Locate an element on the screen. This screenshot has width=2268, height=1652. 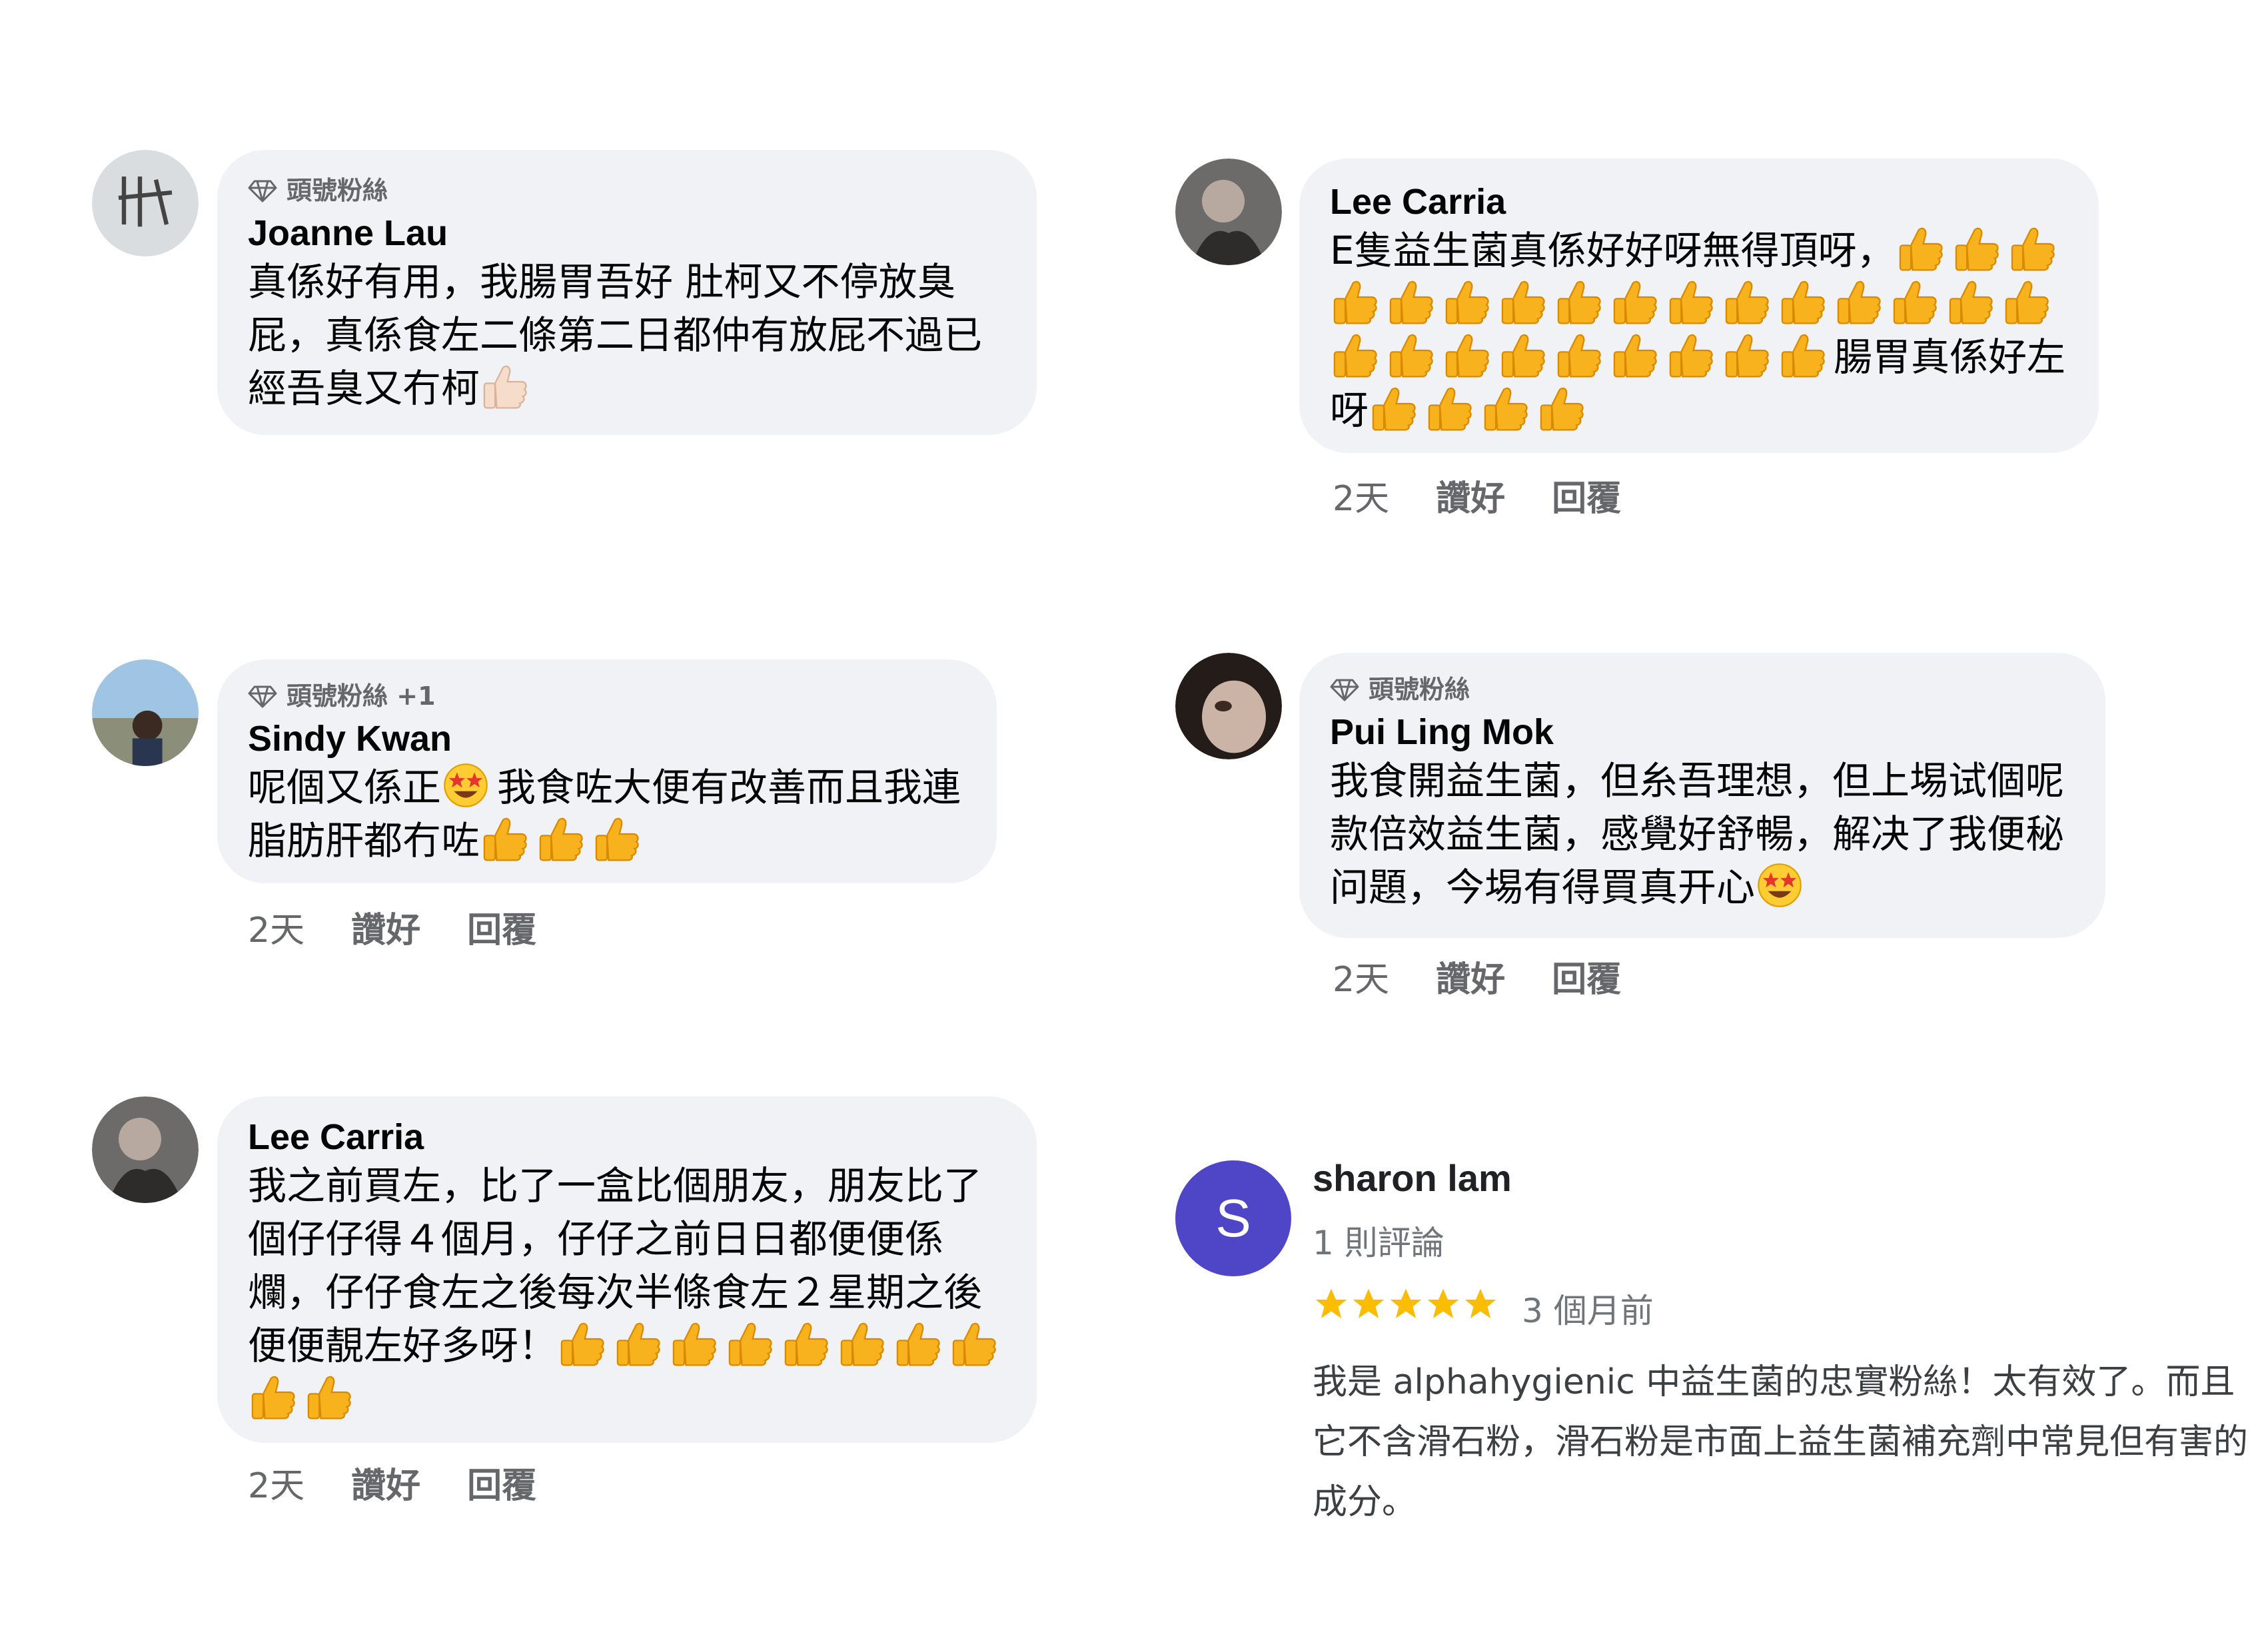
comment-text: 呢個又係正 我食咗大便有改善而且我連脂肪肝都冇咗 is located at coordinates (607, 814).